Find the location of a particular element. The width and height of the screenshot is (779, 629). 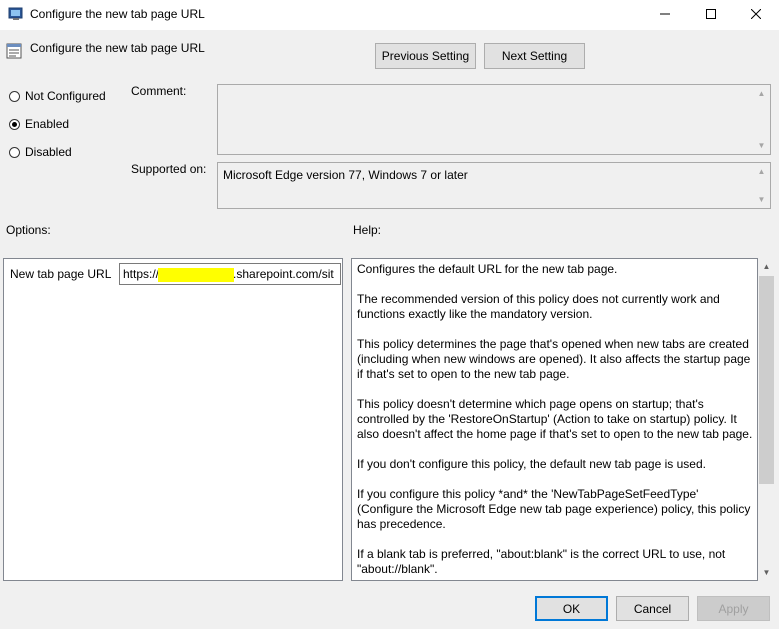

options-label: Options: is located at coordinates (28, 230).